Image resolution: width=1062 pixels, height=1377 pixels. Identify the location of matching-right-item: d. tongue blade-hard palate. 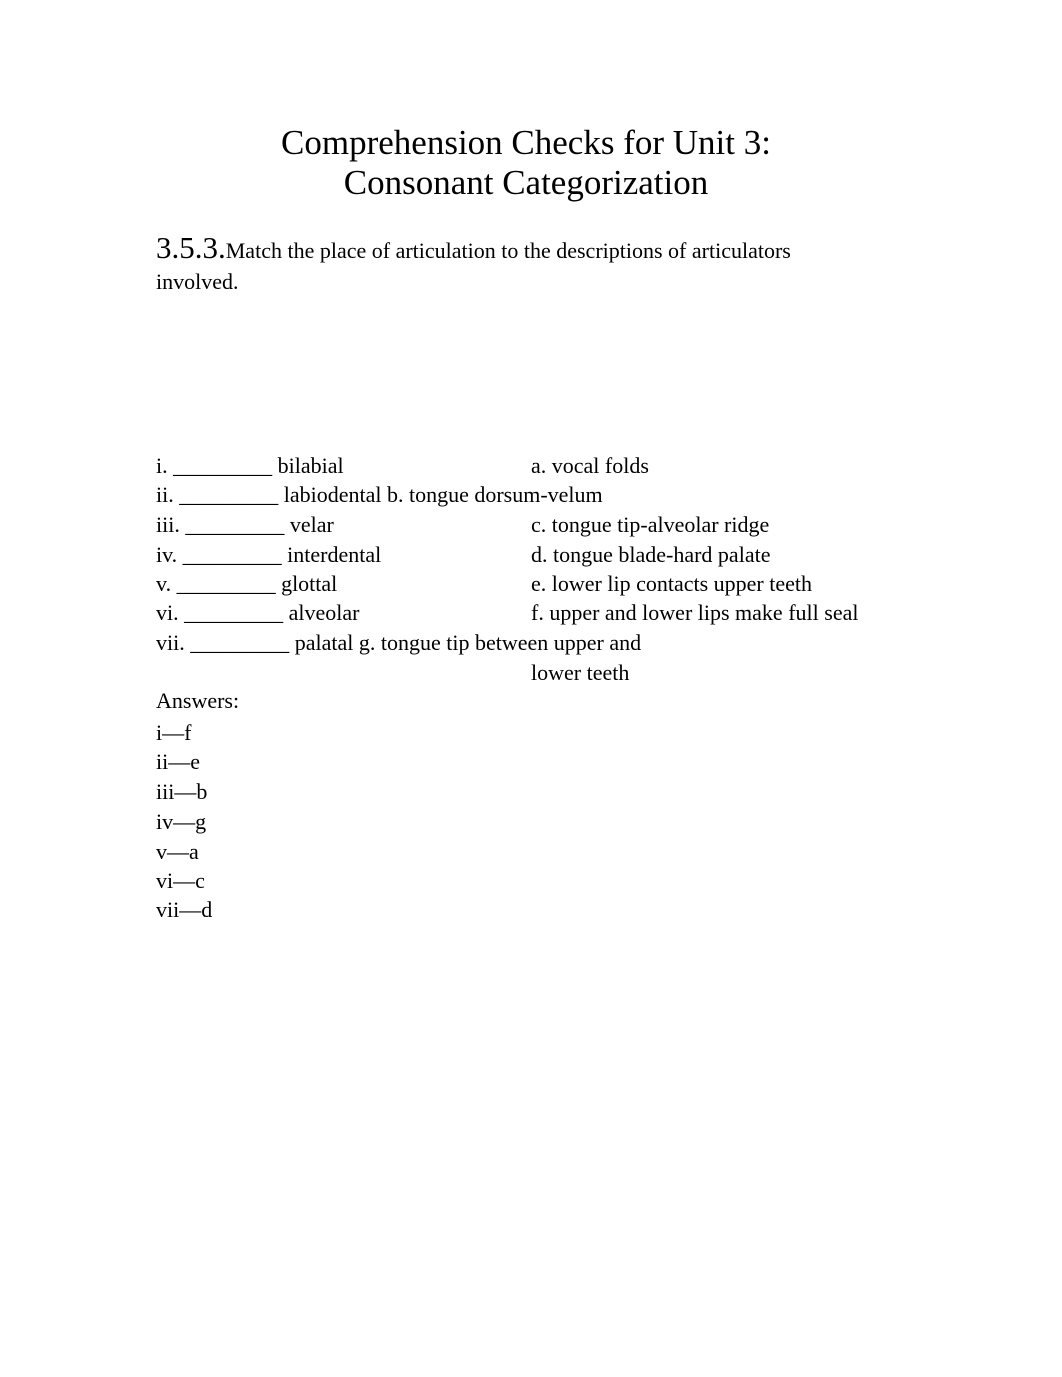
(651, 554).